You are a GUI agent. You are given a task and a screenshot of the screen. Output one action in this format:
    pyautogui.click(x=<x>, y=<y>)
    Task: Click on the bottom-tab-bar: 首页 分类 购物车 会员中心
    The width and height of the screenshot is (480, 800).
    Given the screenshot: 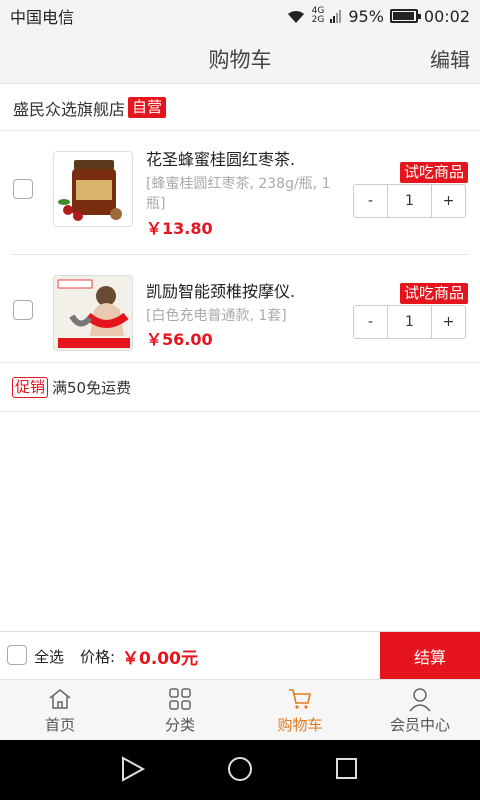 What is the action you would take?
    pyautogui.click(x=240, y=709)
    